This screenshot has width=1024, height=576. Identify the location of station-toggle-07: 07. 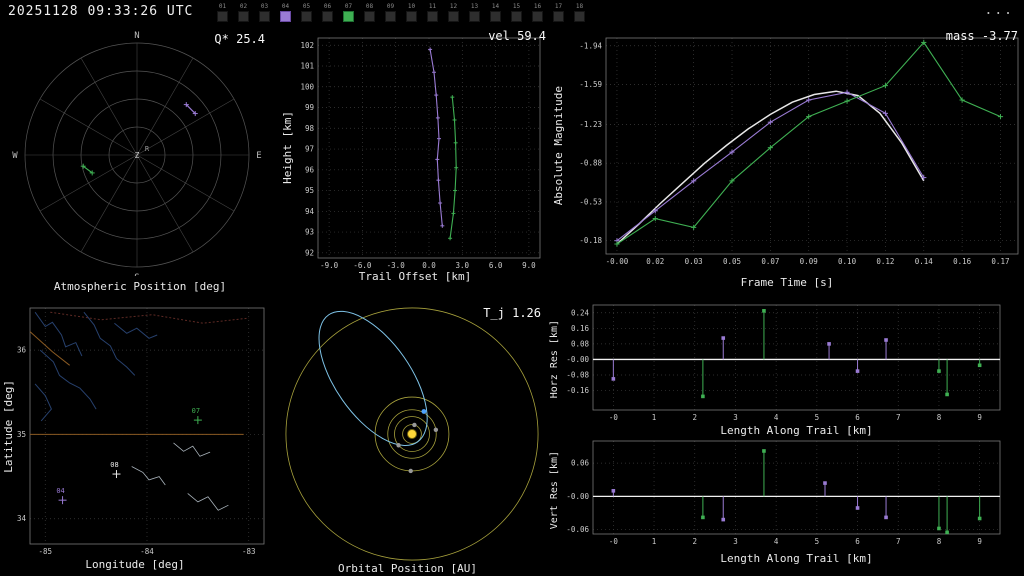
(348, 12).